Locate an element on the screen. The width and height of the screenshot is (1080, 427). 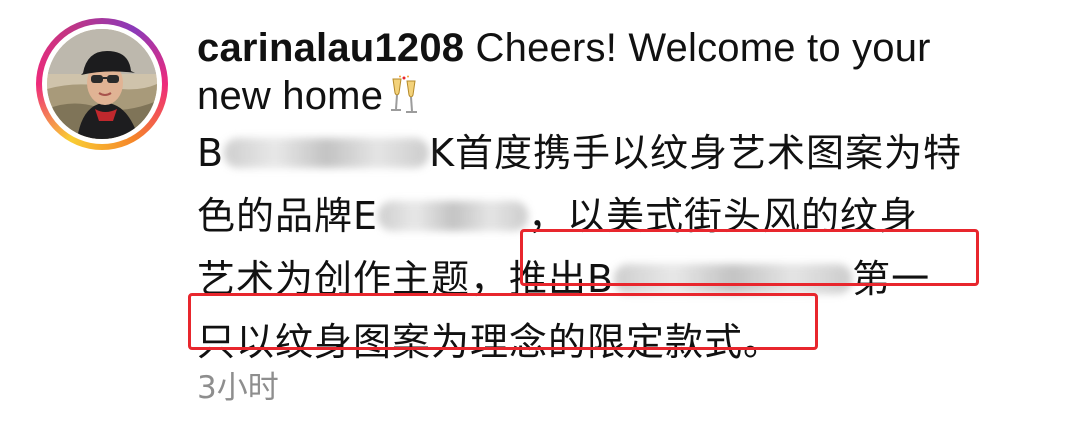
caption-line-1: carinalau1208 Cheers! Welcome to your is located at coordinates (607, 48).